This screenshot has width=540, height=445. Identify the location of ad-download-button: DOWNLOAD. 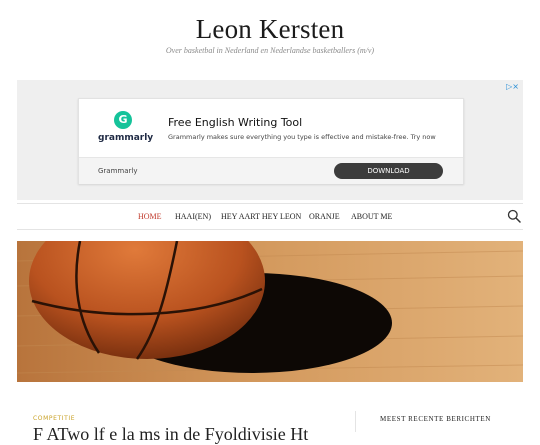
(388, 171).